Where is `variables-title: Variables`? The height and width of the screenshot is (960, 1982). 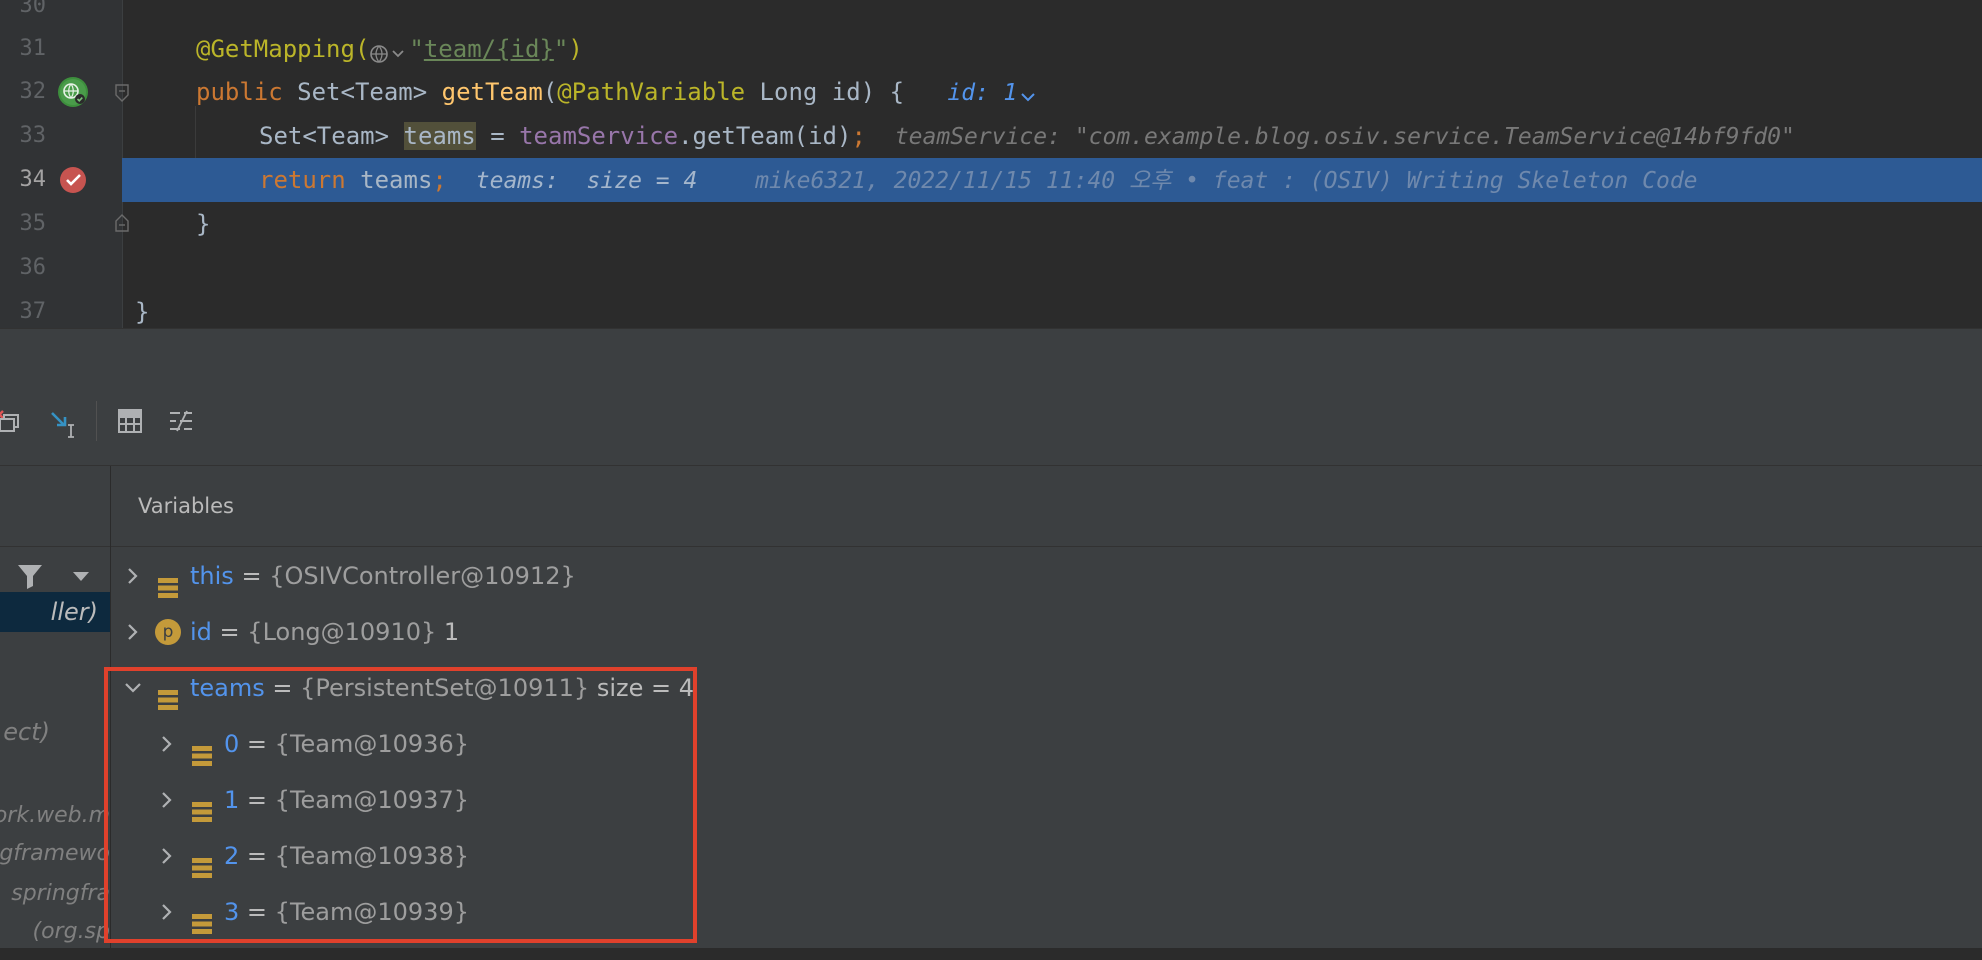 variables-title: Variables is located at coordinates (186, 506).